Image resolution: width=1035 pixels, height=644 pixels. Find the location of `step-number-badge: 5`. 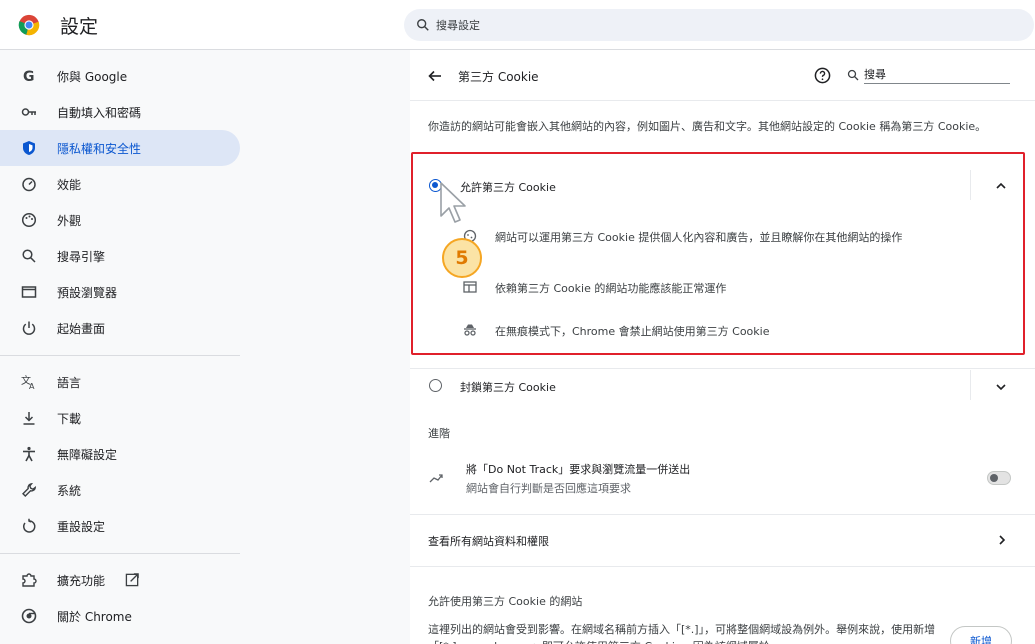

step-number-badge: 5 is located at coordinates (462, 258).